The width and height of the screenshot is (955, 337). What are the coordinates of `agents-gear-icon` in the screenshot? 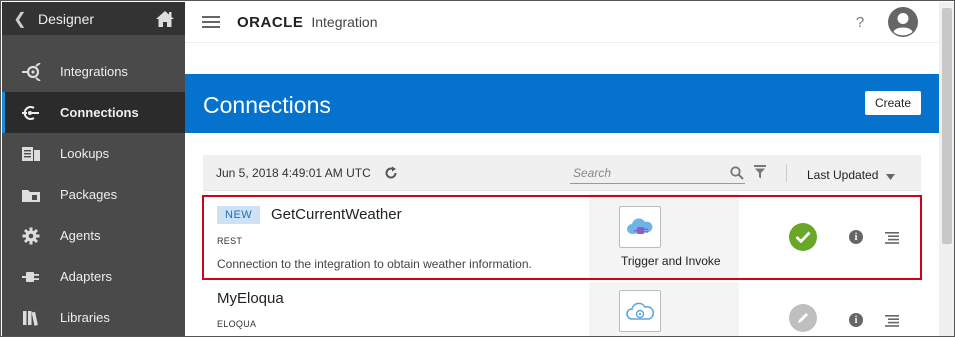 It's located at (31, 236).